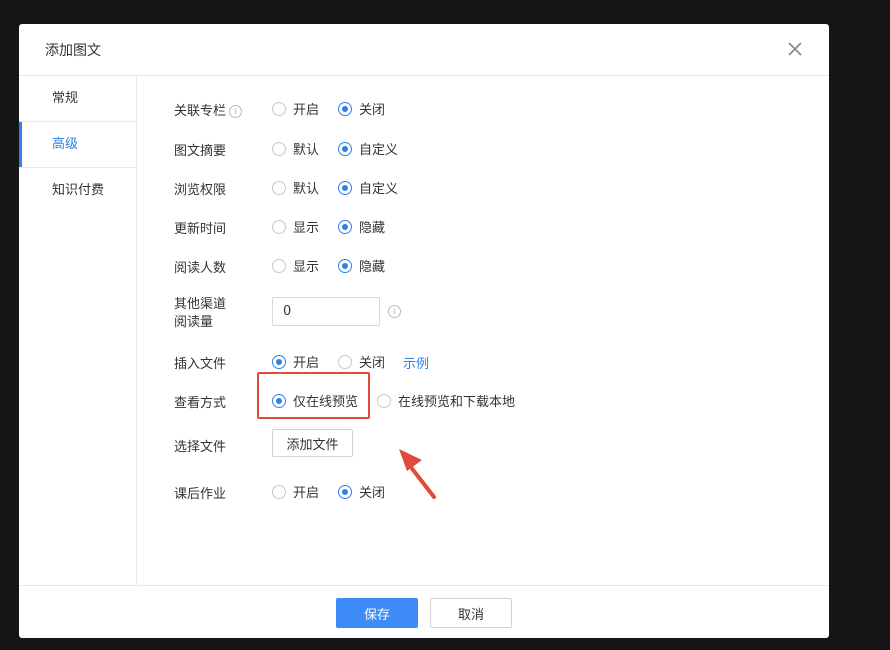  Describe the element at coordinates (200, 190) in the screenshot. I see `permission-label: 浏览权限` at that location.